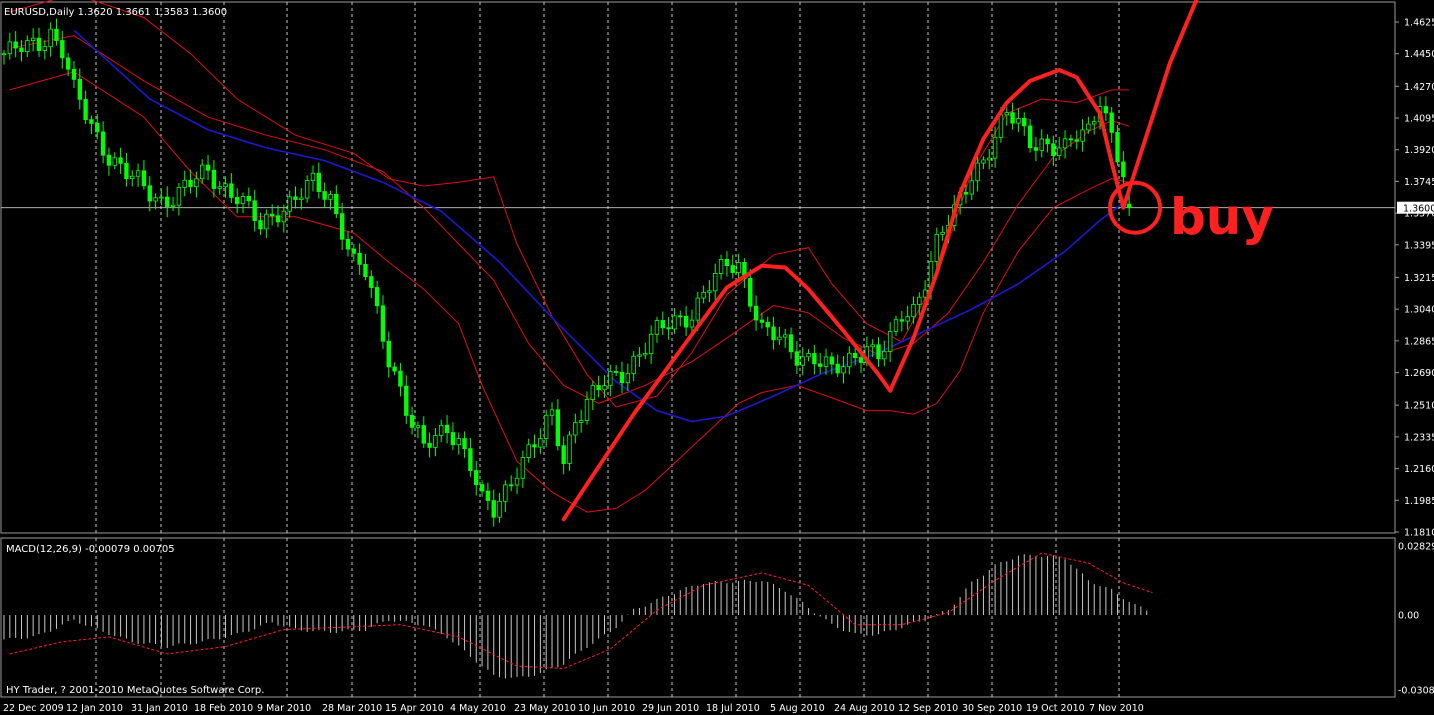 This screenshot has height=715, width=1434. Describe the element at coordinates (1419, 437) in the screenshot. I see `y-tick-label: 1.2335` at that location.